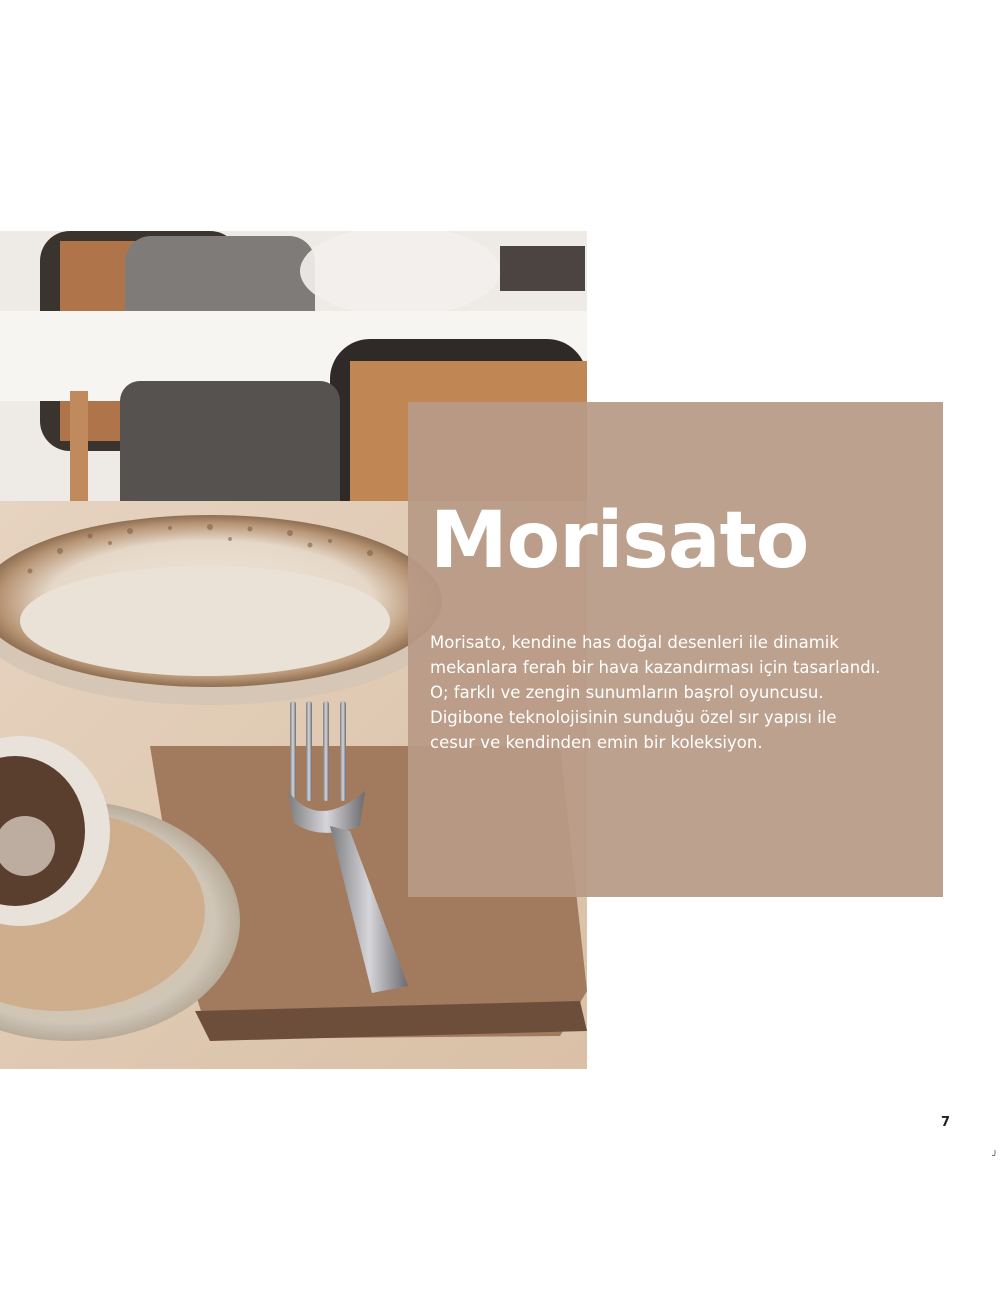 Image resolution: width=1000 pixels, height=1302 pixels. I want to click on page-number: 7, so click(946, 1122).